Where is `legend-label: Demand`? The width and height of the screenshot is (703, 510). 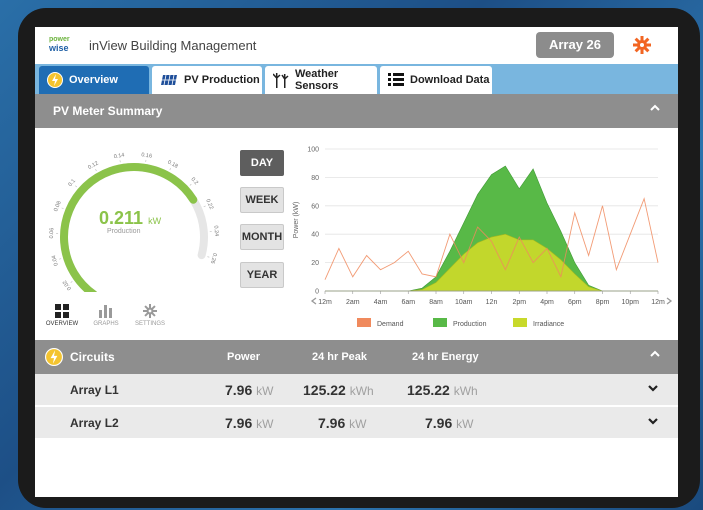
legend-label: Demand is located at coordinates (390, 324).